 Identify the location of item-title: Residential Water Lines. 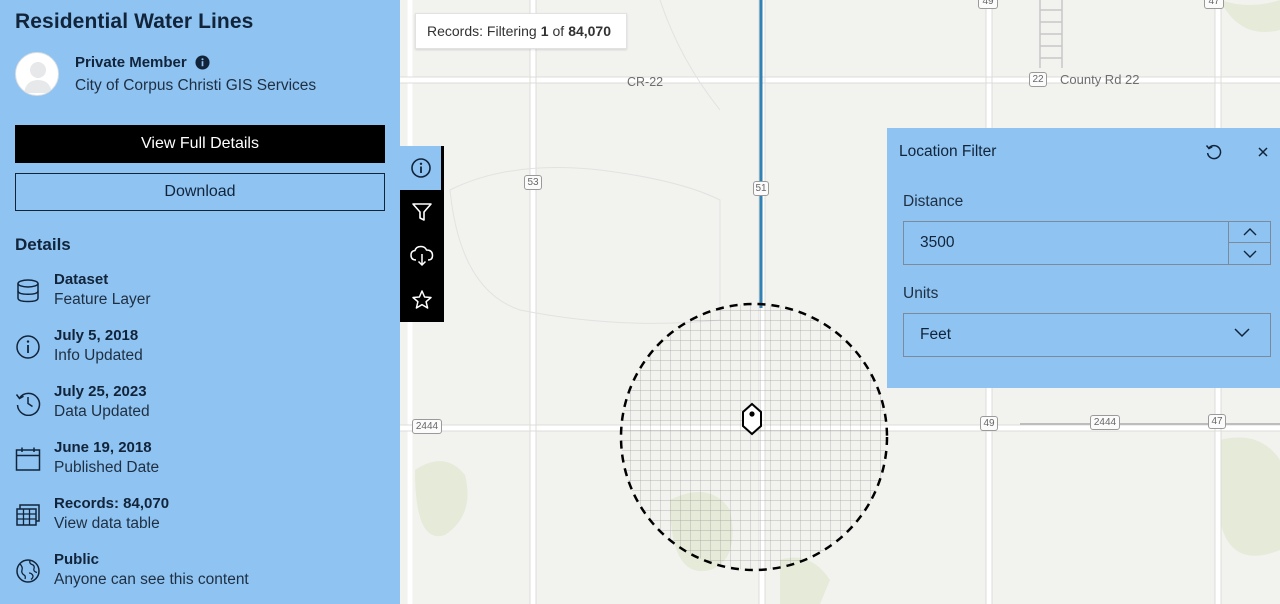
(134, 21).